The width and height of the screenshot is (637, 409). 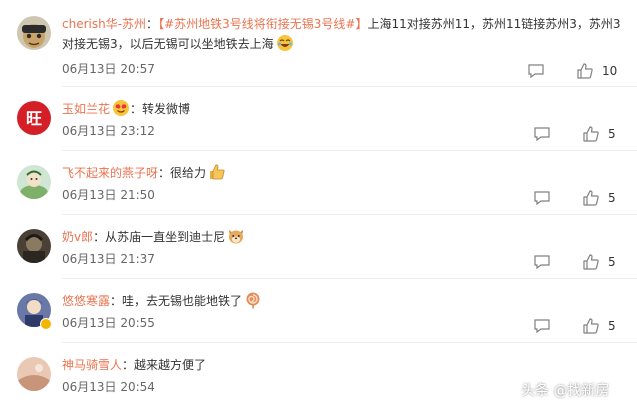 I want to click on comment-username: 玉如兰花, so click(x=86, y=109).